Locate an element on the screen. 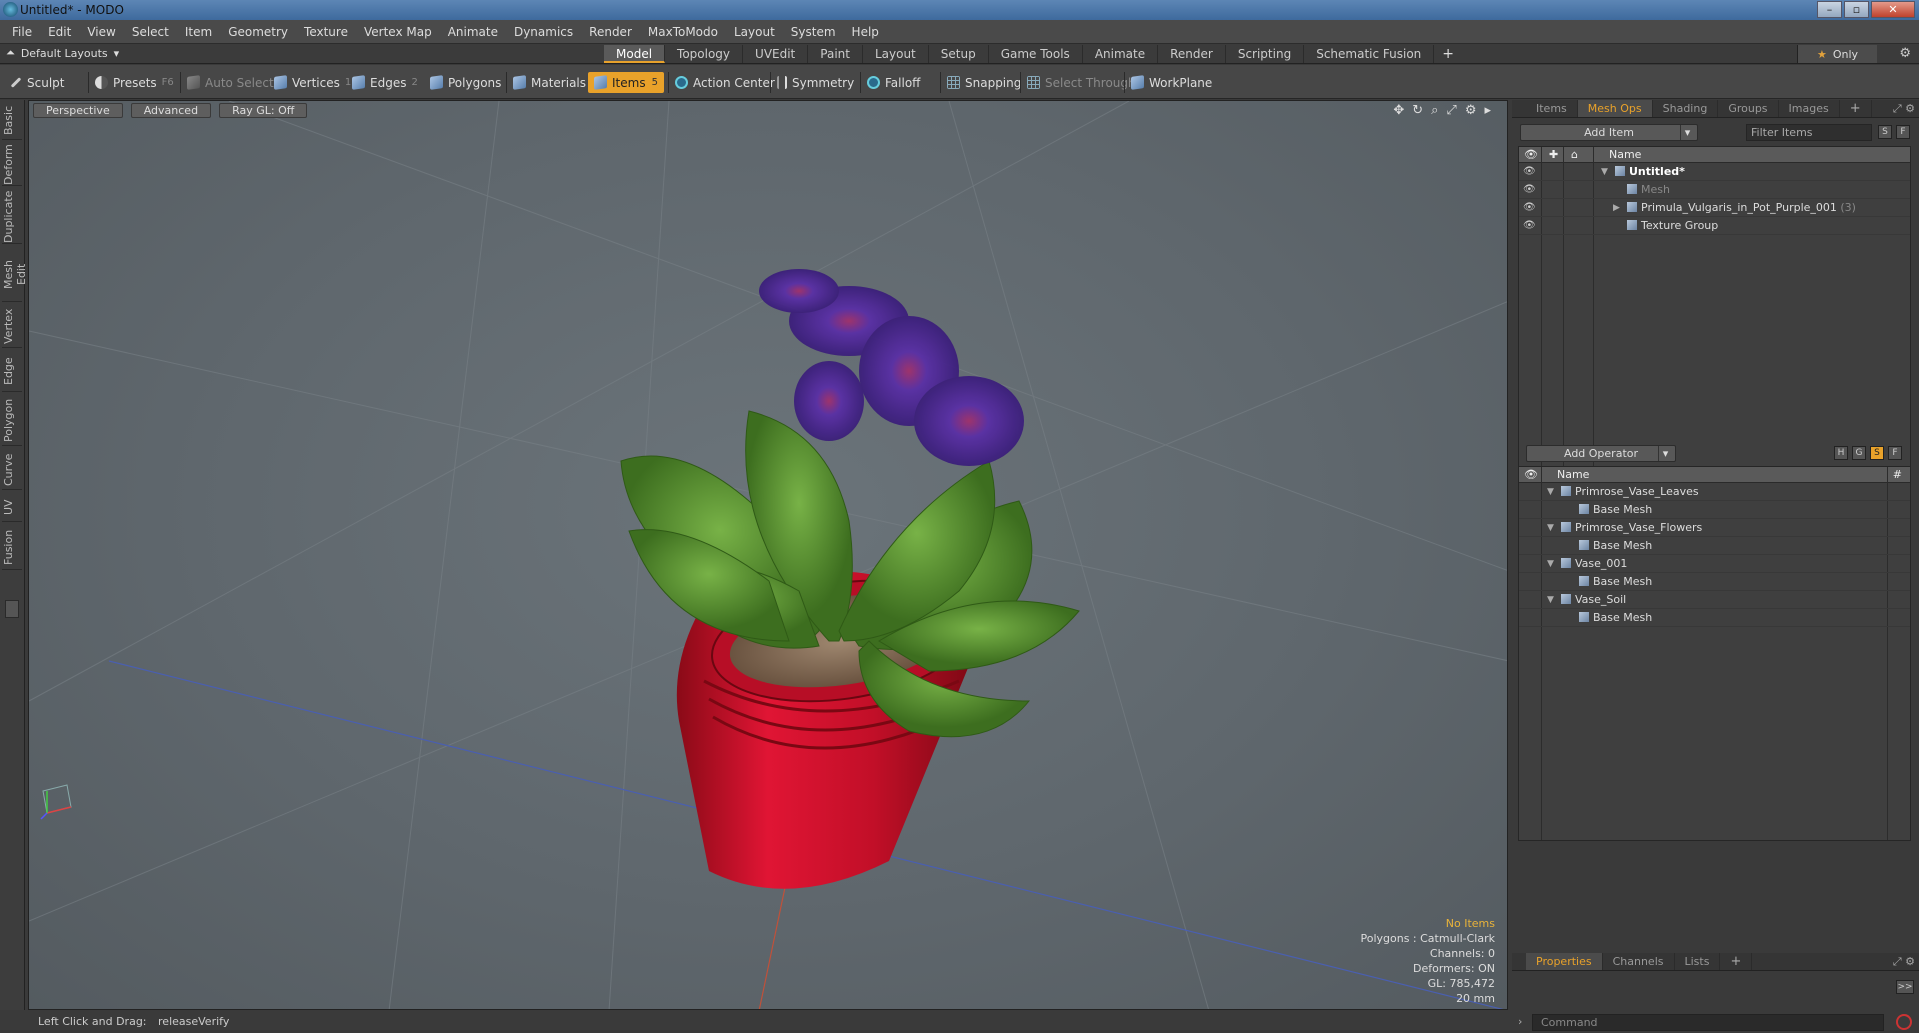  vtab-uv: UV is located at coordinates (12, 508).